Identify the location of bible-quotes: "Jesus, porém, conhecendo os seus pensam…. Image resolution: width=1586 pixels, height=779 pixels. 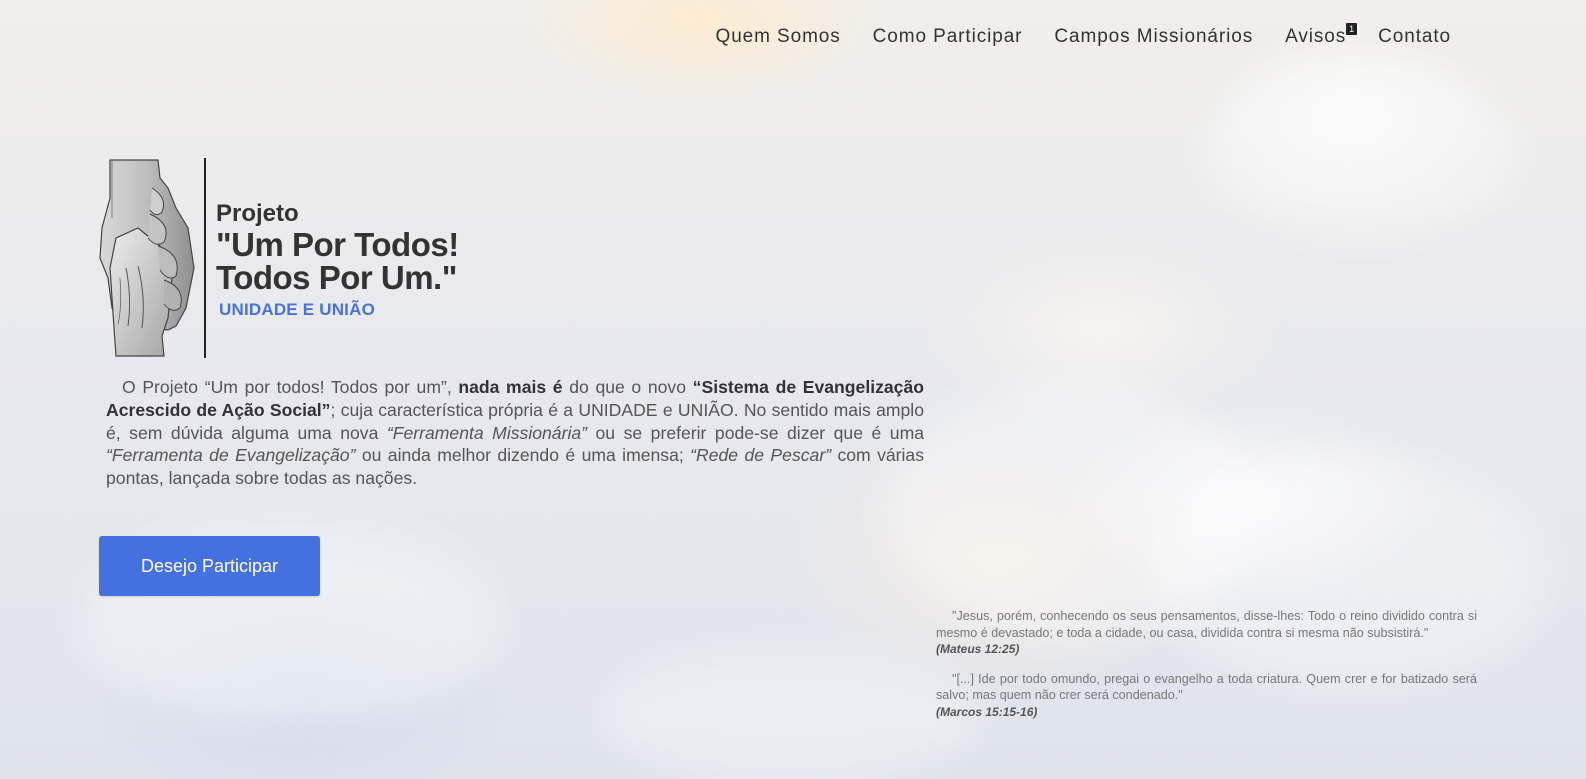
(1206, 664).